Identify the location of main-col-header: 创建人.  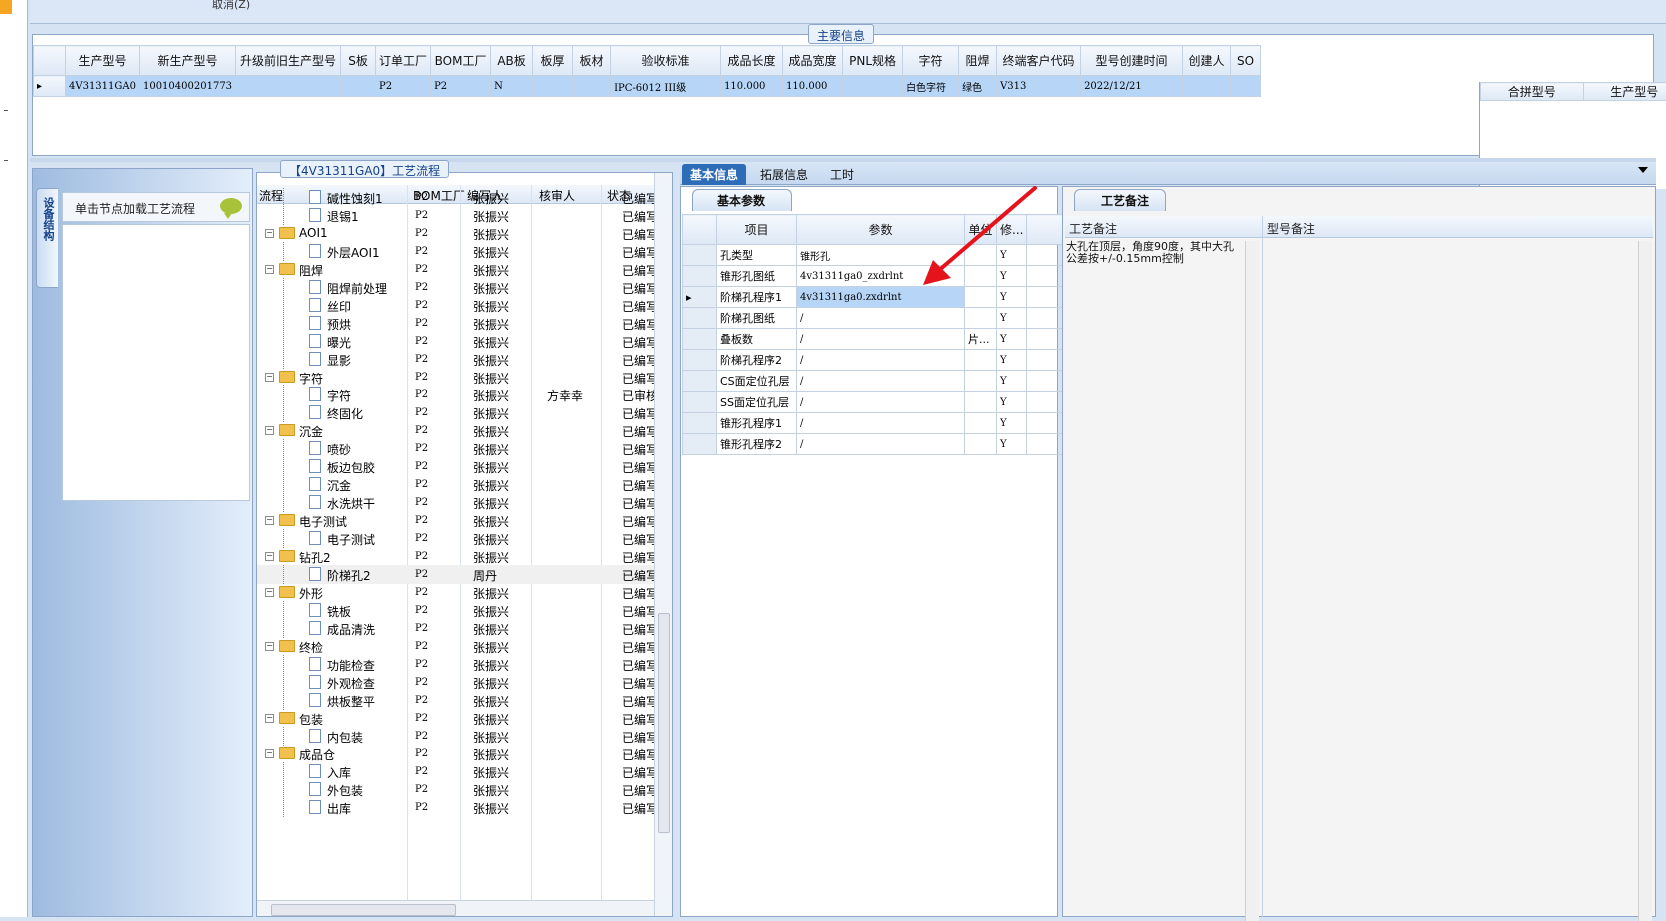
(1207, 61).